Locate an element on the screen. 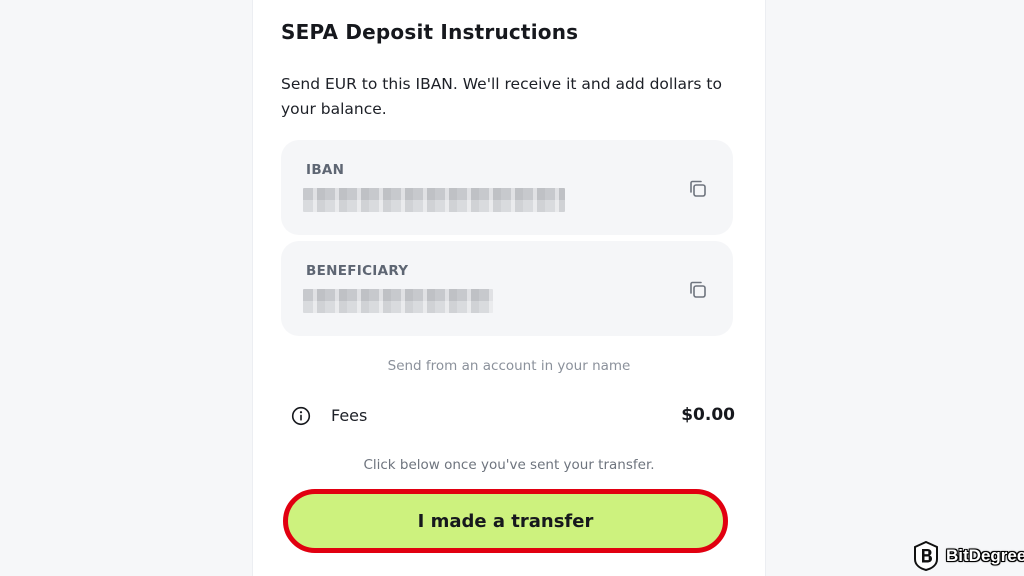 This screenshot has width=1024, height=576. beneficiary-label: BENEFICIARY is located at coordinates (357, 271).